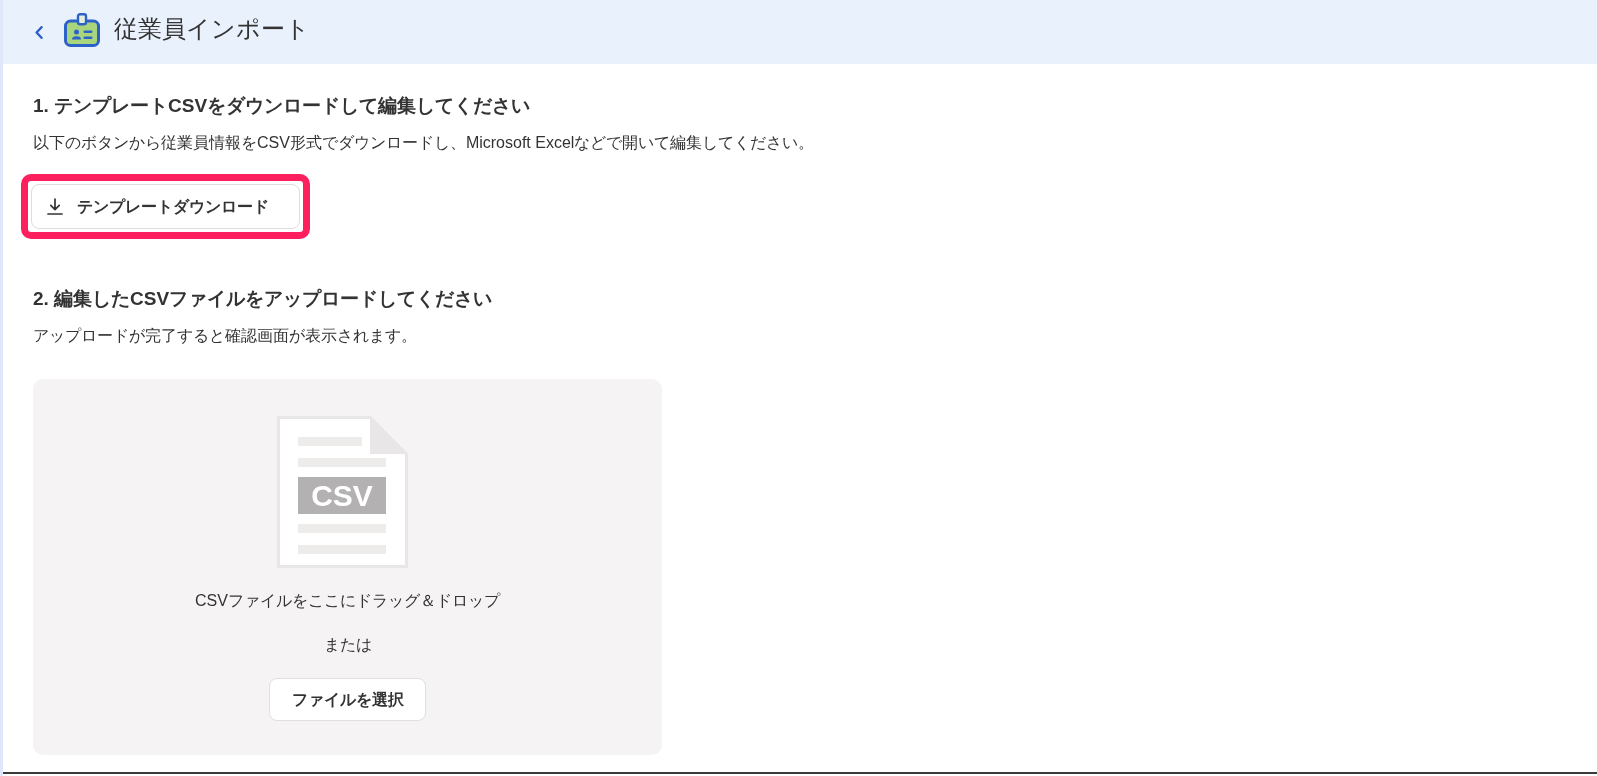  What do you see at coordinates (347, 601) in the screenshot?
I see `drop-prompt: CSVファイルをここにドラッグ＆ドロップ` at bounding box center [347, 601].